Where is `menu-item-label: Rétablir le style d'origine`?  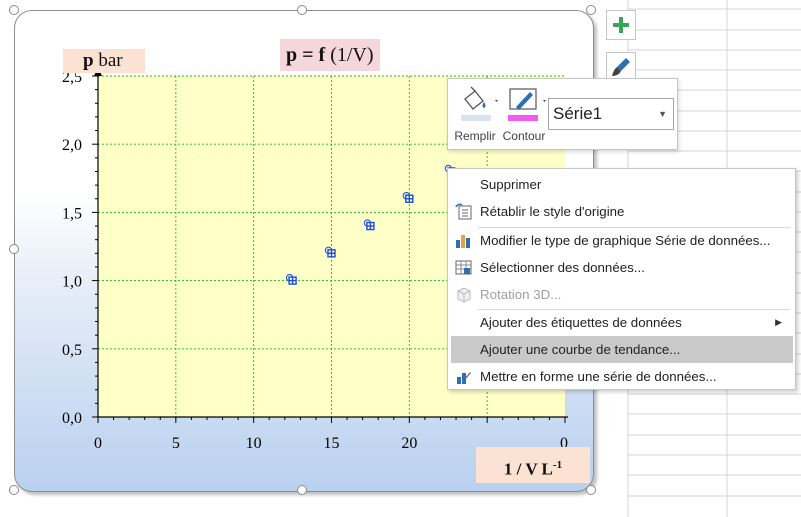
menu-item-label: Rétablir le style d'origine is located at coordinates (552, 211).